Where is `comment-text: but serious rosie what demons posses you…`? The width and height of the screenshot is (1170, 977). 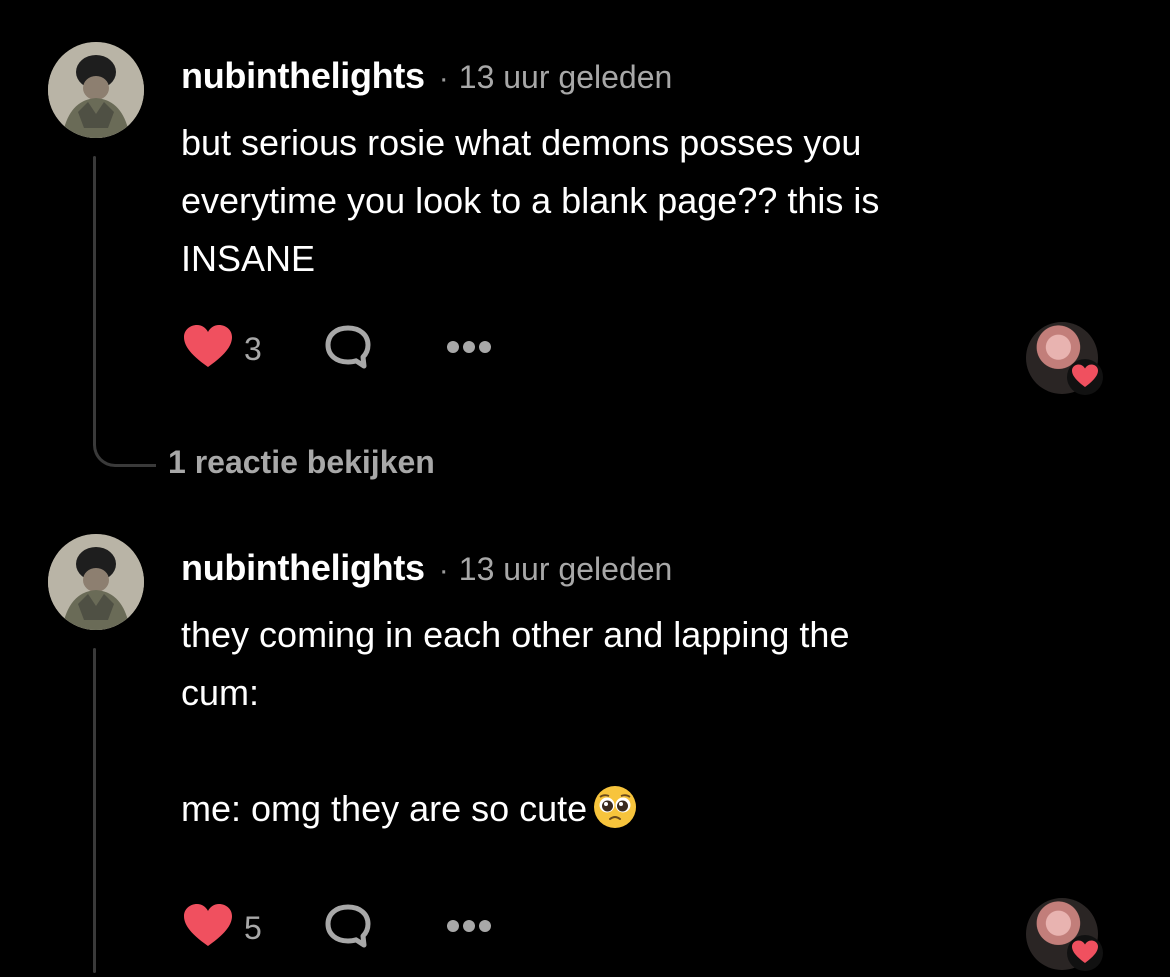
comment-text: but serious rosie what demons posses you… is located at coordinates (530, 200).